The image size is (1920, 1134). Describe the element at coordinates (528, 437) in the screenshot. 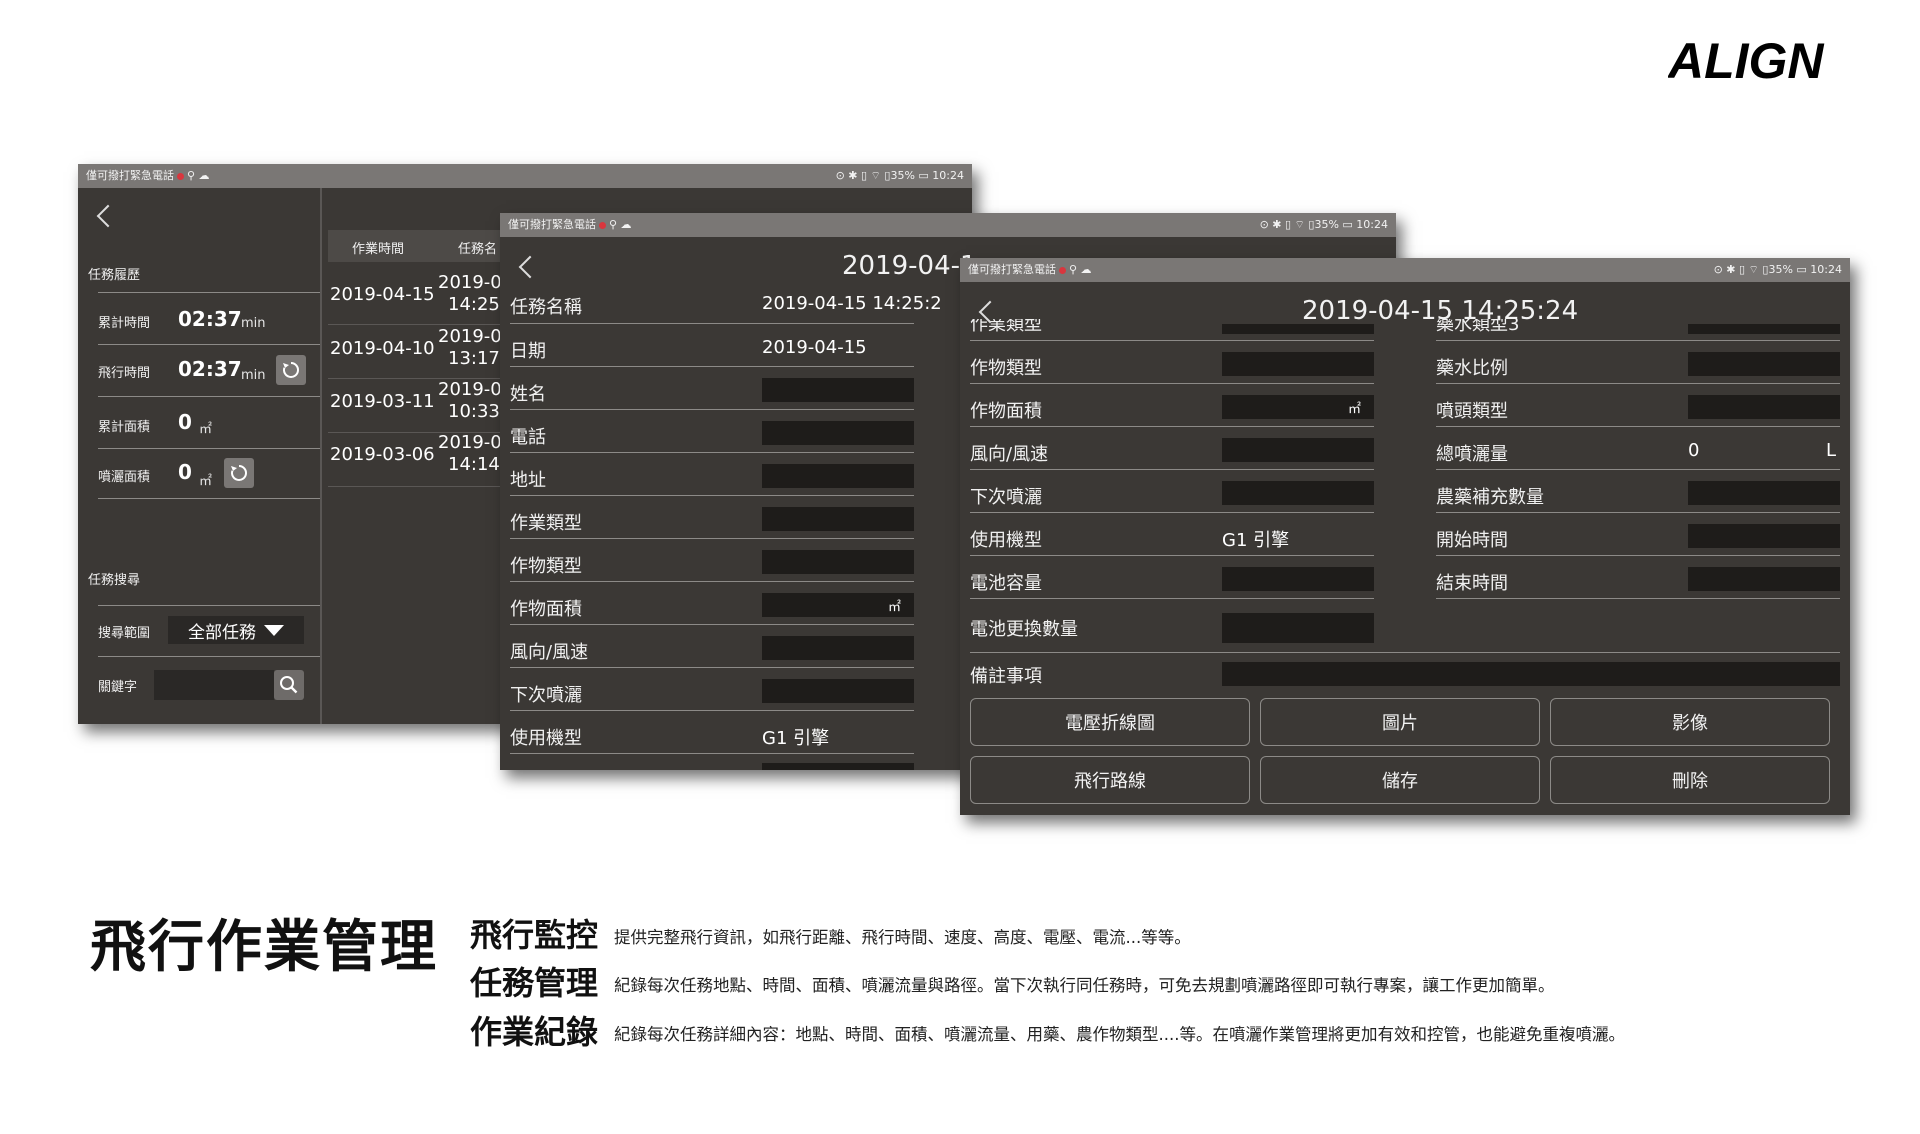

I see `field-label: 電話` at that location.